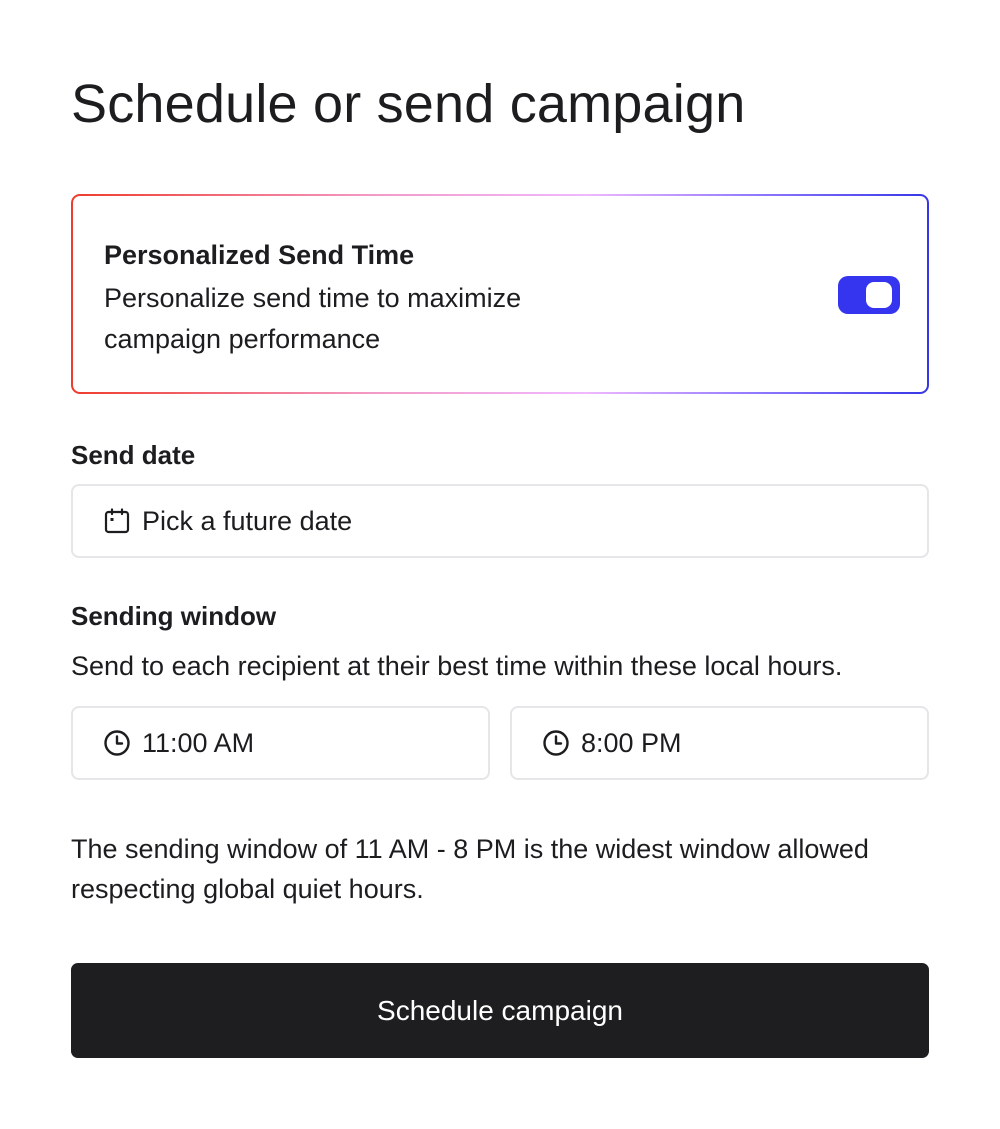 The height and width of the screenshot is (1129, 1000). I want to click on personalized-send-time-toggle, so click(869, 295).